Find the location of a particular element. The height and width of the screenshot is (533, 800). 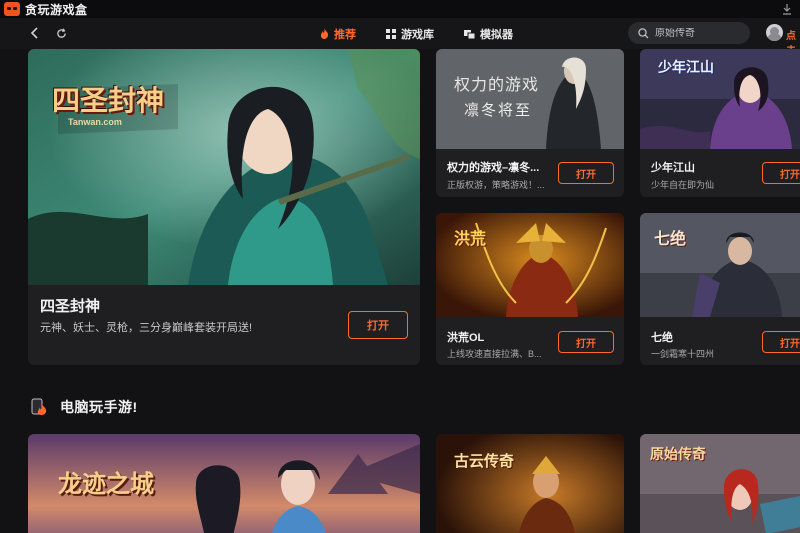

gamepad-icon is located at coordinates (469, 34).